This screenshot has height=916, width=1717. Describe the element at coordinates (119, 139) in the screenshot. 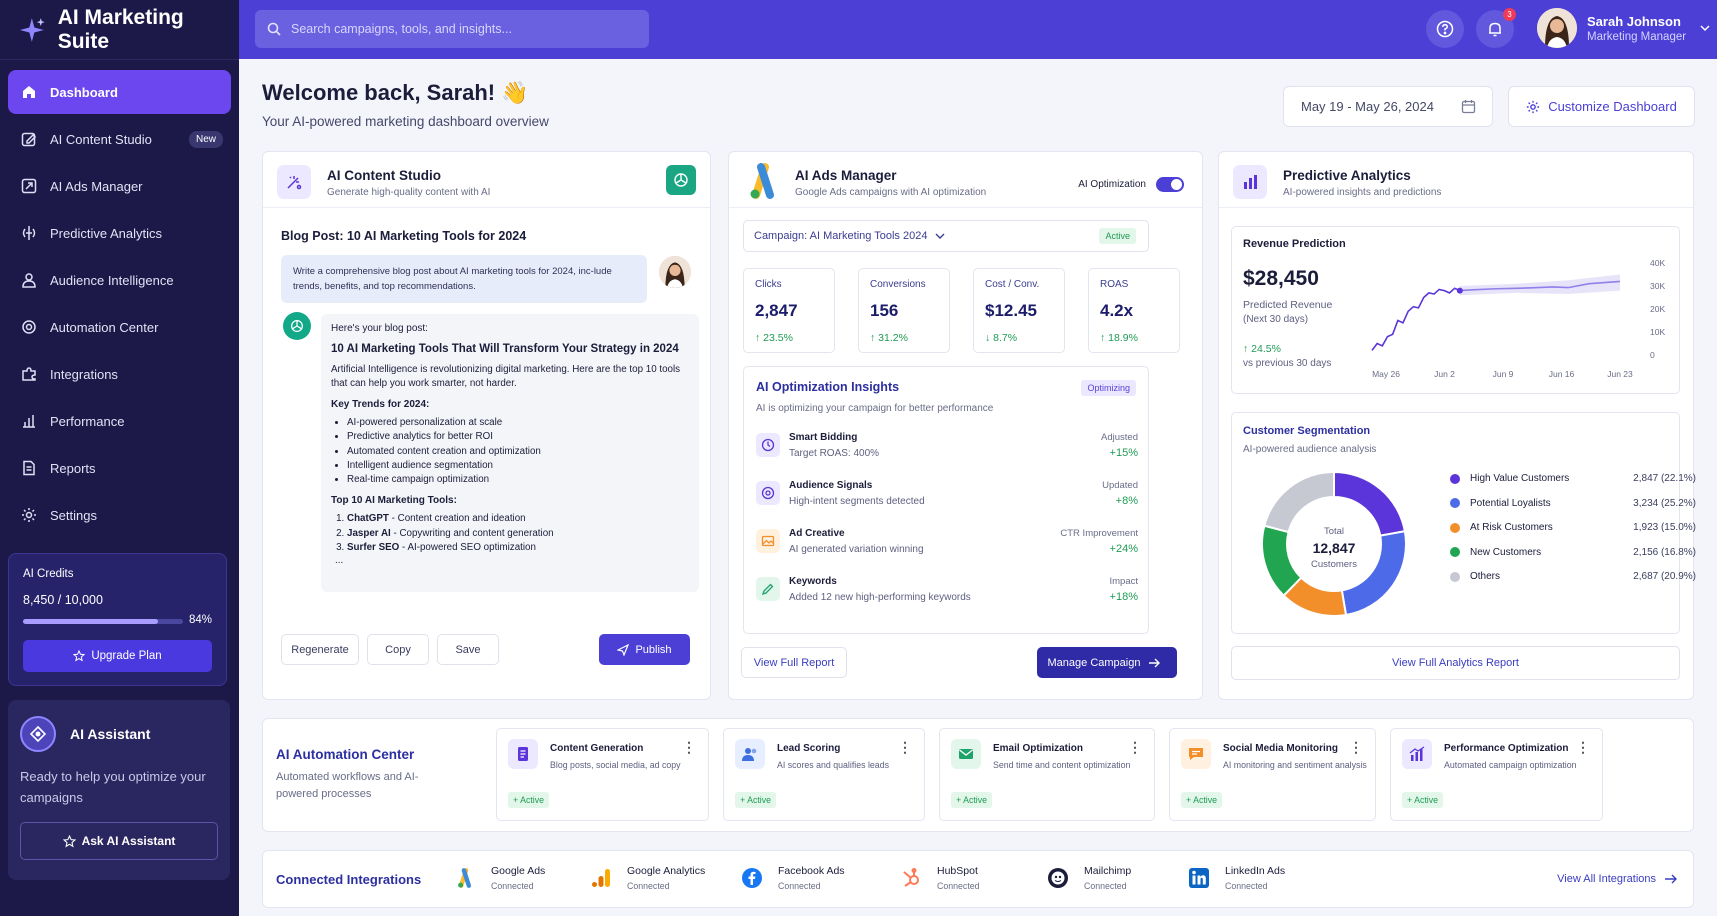

I see `sidebar-item-content-studio: AI Content Studio New` at that location.